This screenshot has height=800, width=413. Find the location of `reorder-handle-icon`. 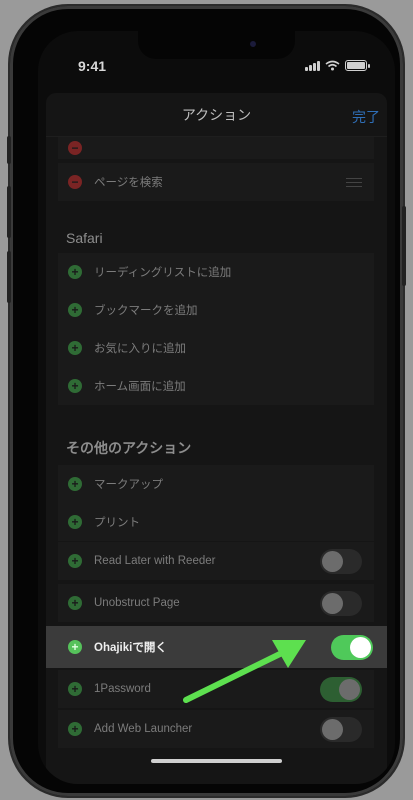

reorder-handle-icon is located at coordinates (354, 182).